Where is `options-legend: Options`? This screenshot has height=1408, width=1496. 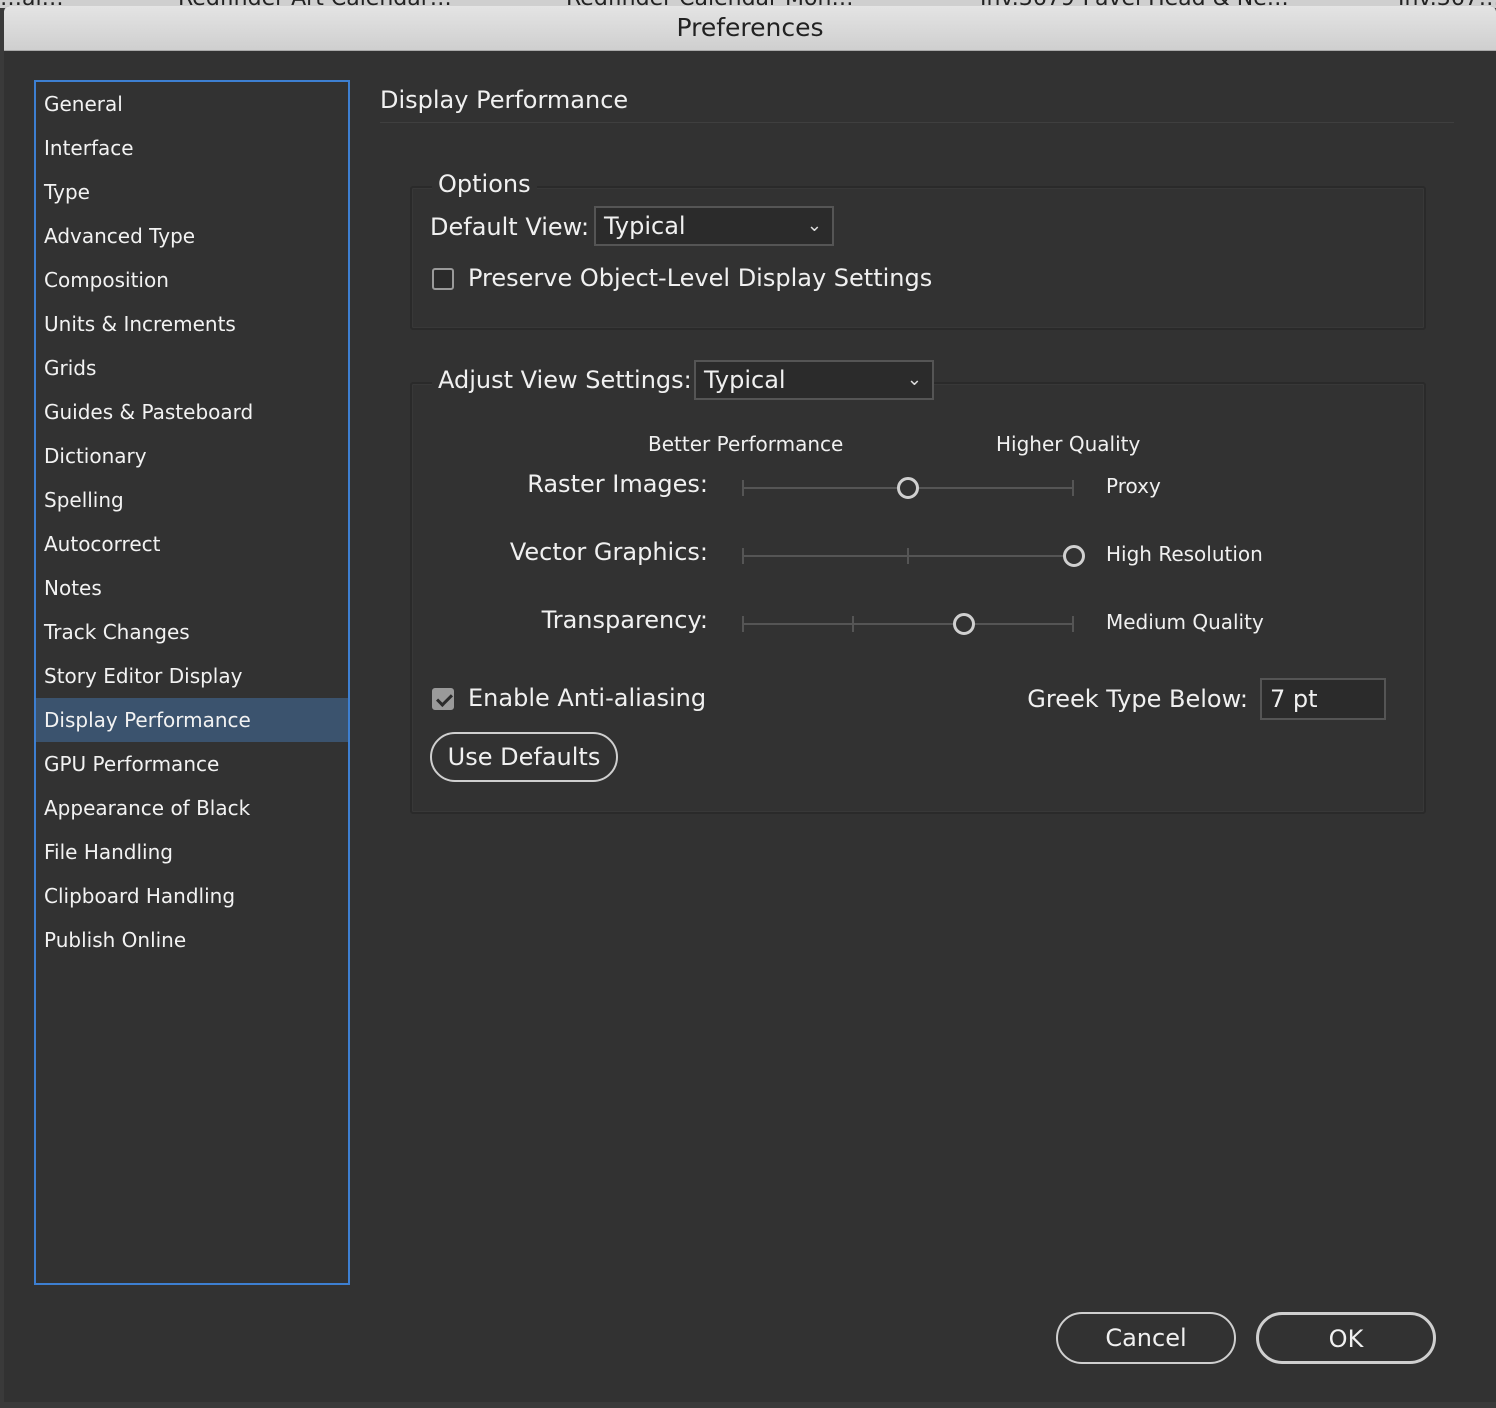 options-legend: Options is located at coordinates (484, 184).